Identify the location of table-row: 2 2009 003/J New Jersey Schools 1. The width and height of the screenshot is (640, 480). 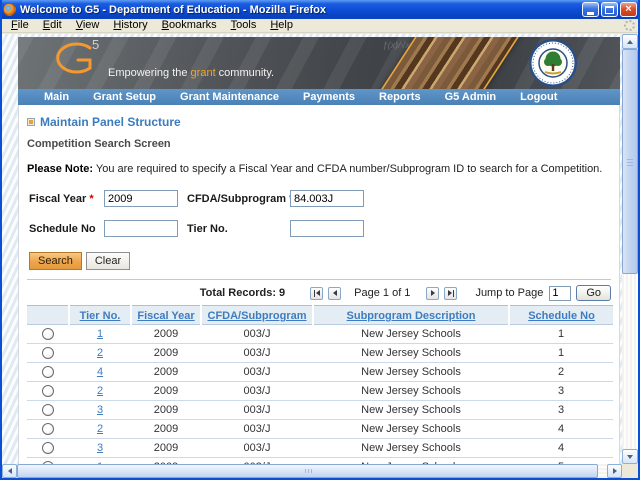
(320, 353).